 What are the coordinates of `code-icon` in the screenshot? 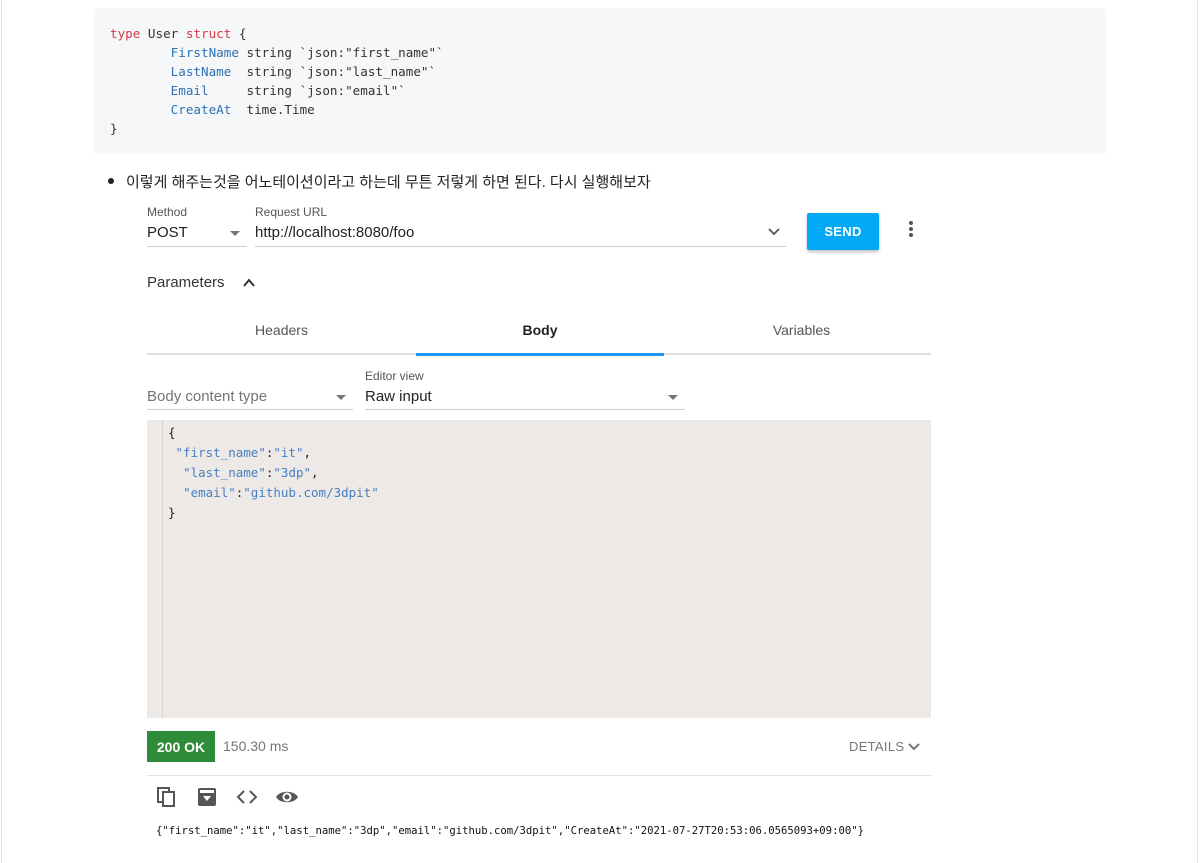 It's located at (247, 797).